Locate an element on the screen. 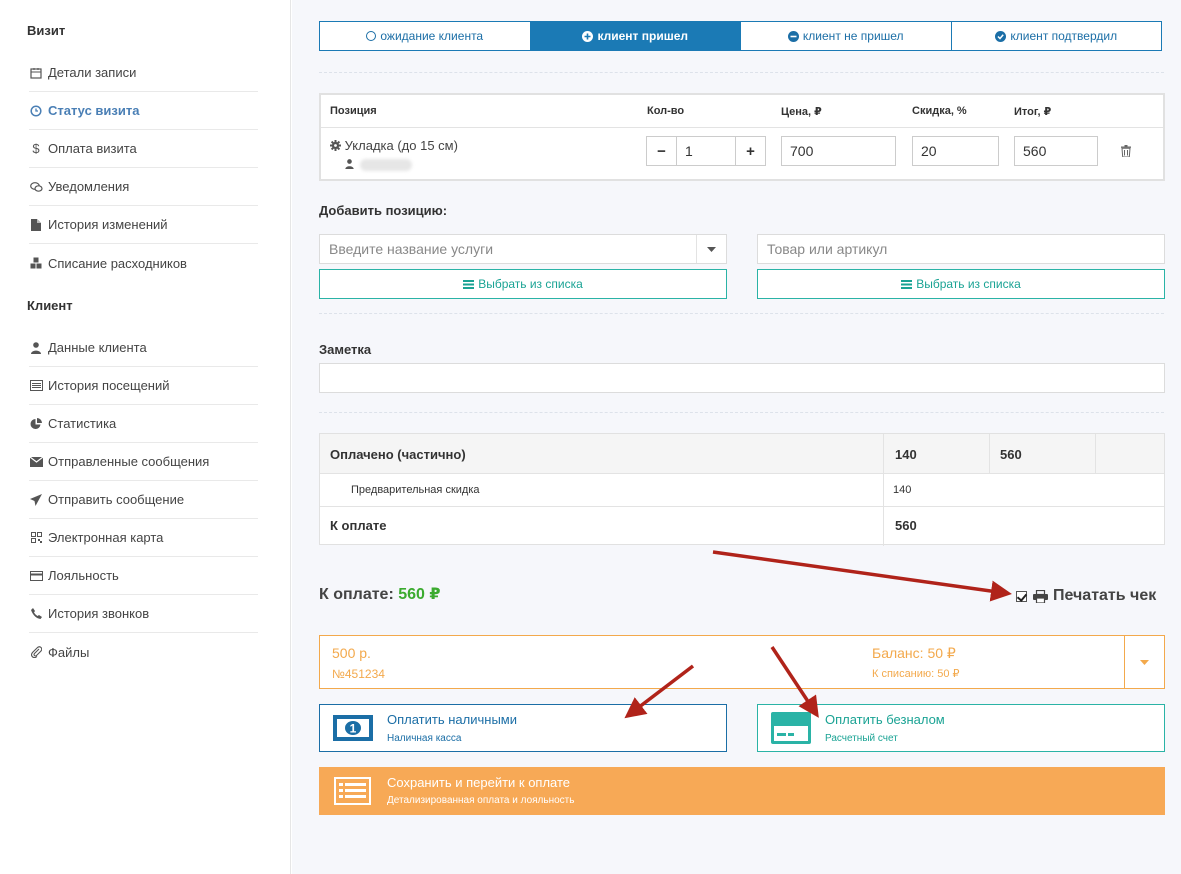 The image size is (1181, 874). paperclip-icon is located at coordinates (36, 652).